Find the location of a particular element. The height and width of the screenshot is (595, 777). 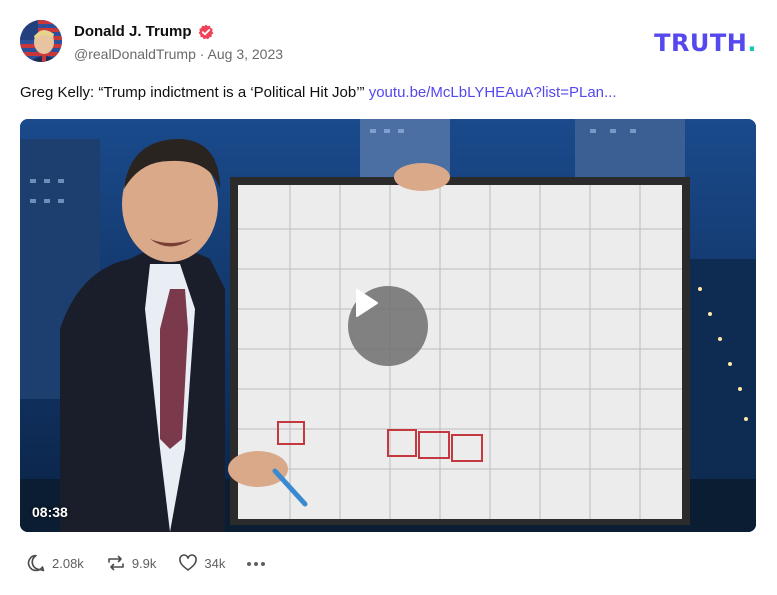

post-date: Aug 3, 2023 is located at coordinates (246, 54).